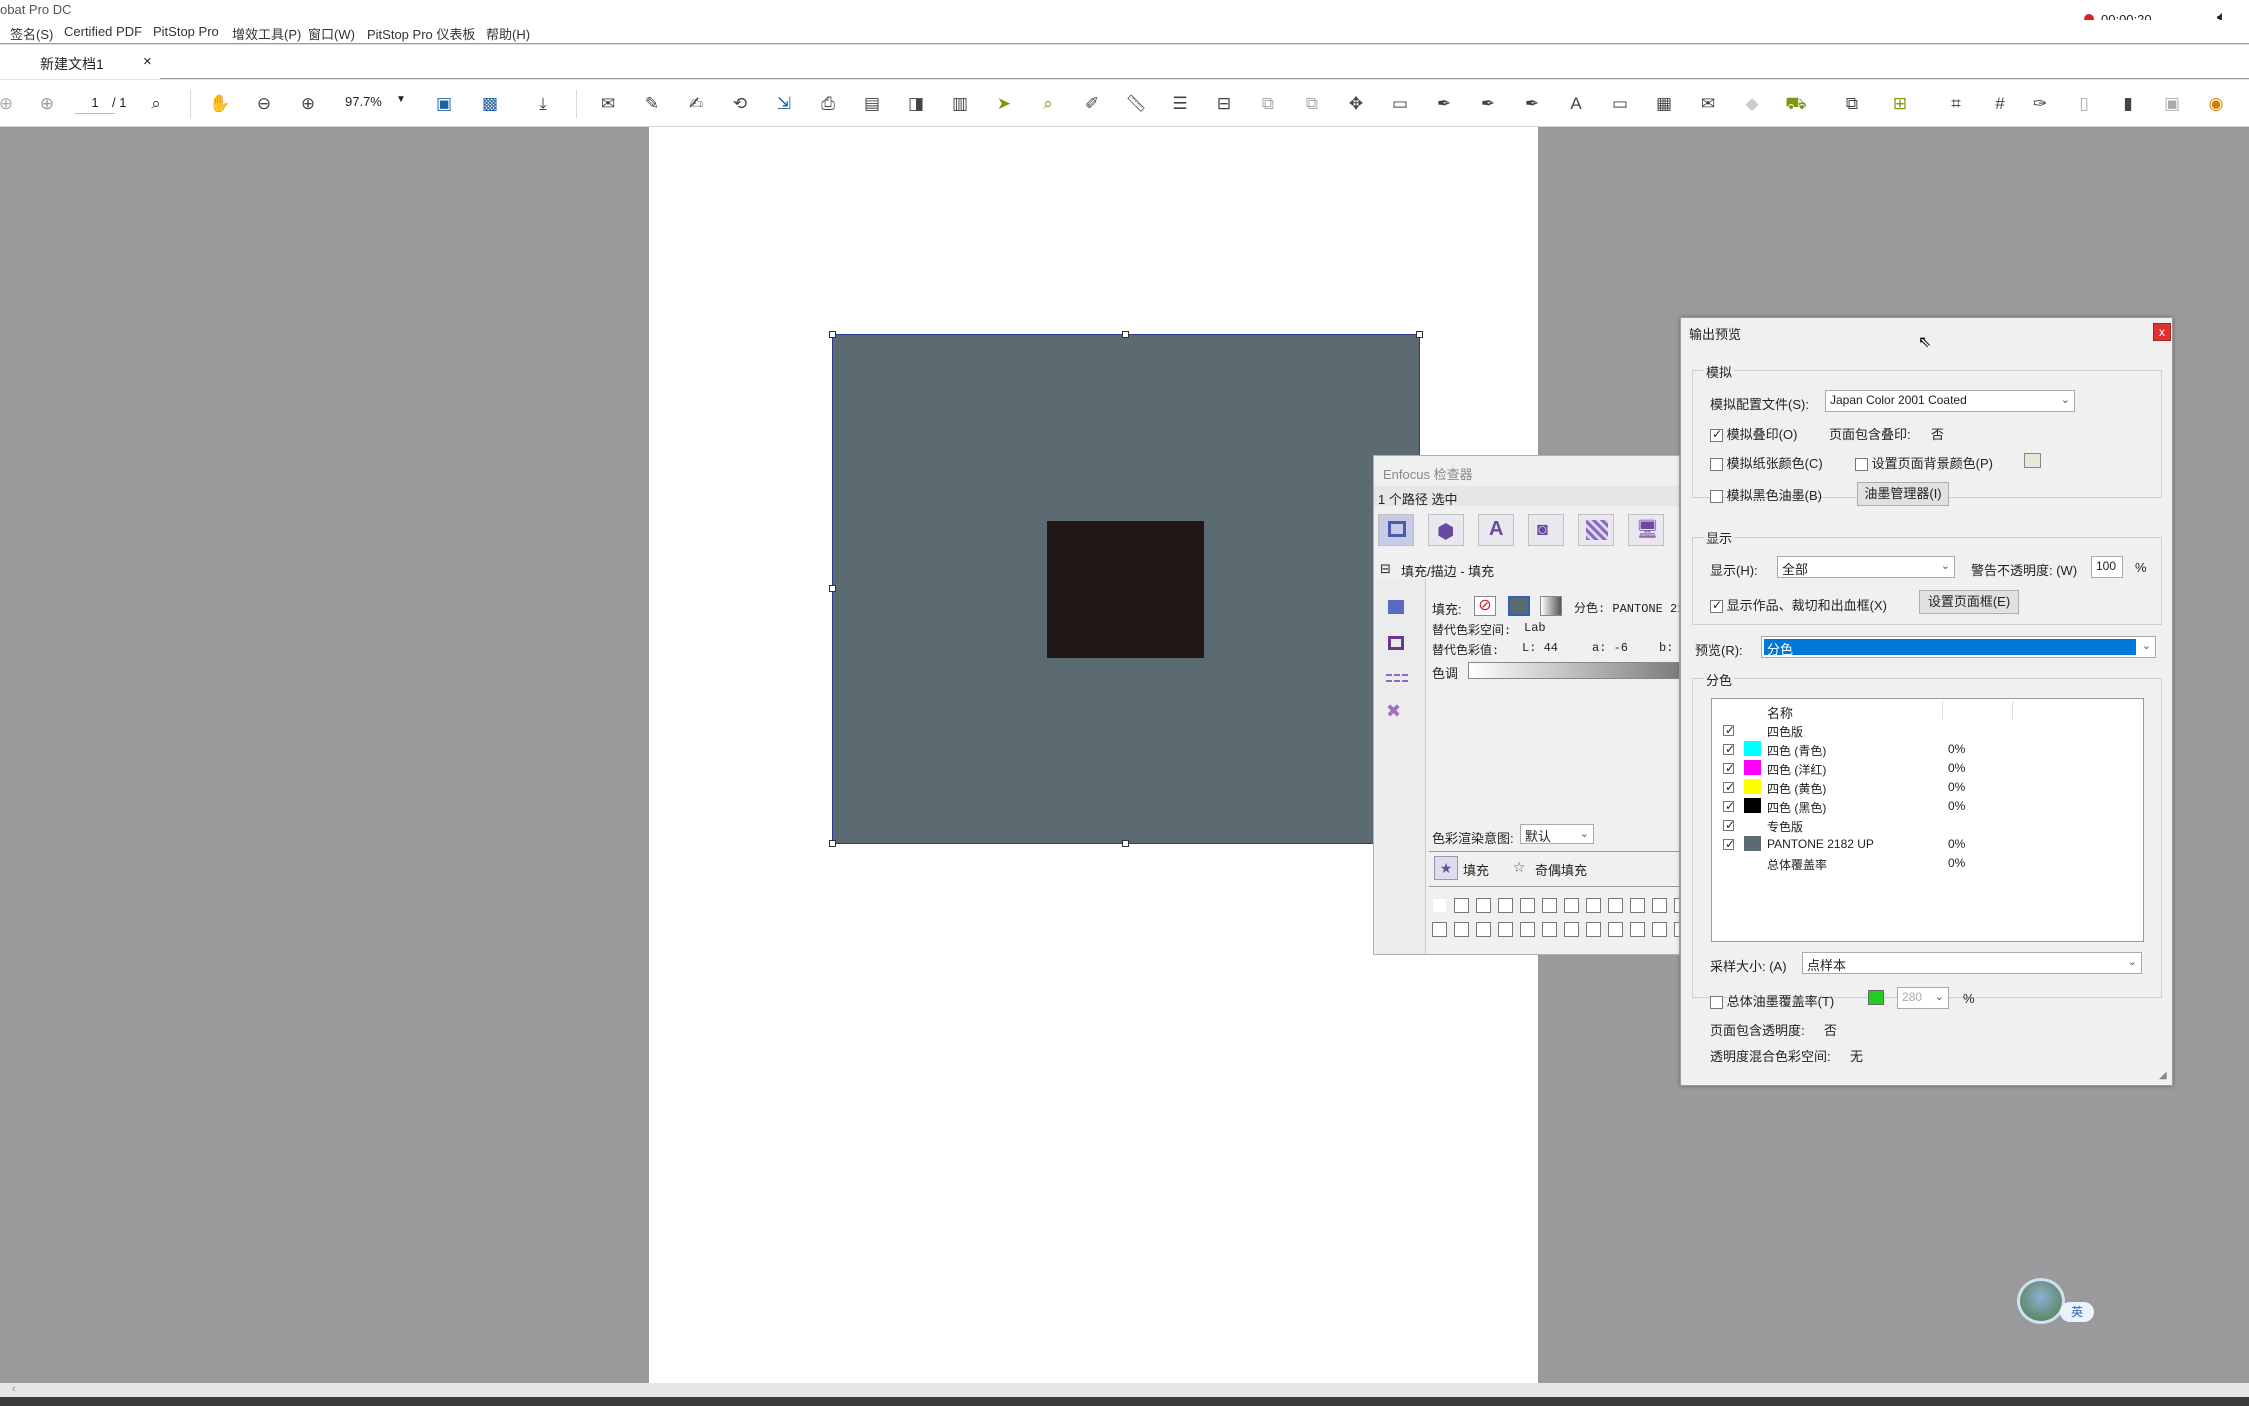  Describe the element at coordinates (1576, 104) in the screenshot. I see `text-icon: A` at that location.